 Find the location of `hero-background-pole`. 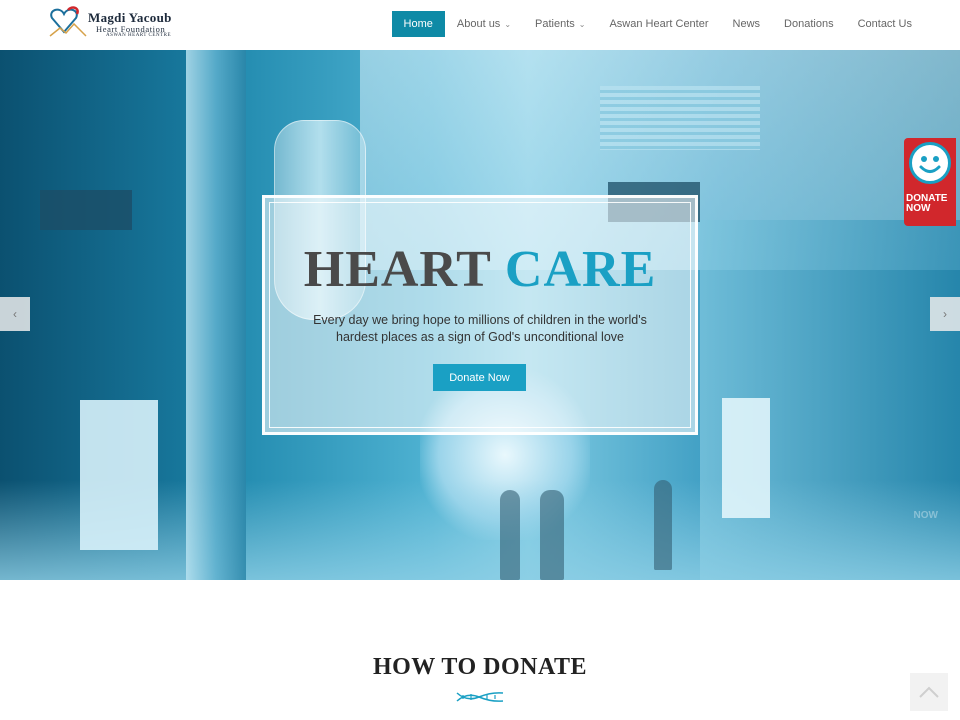

hero-background-pole is located at coordinates (216, 315).